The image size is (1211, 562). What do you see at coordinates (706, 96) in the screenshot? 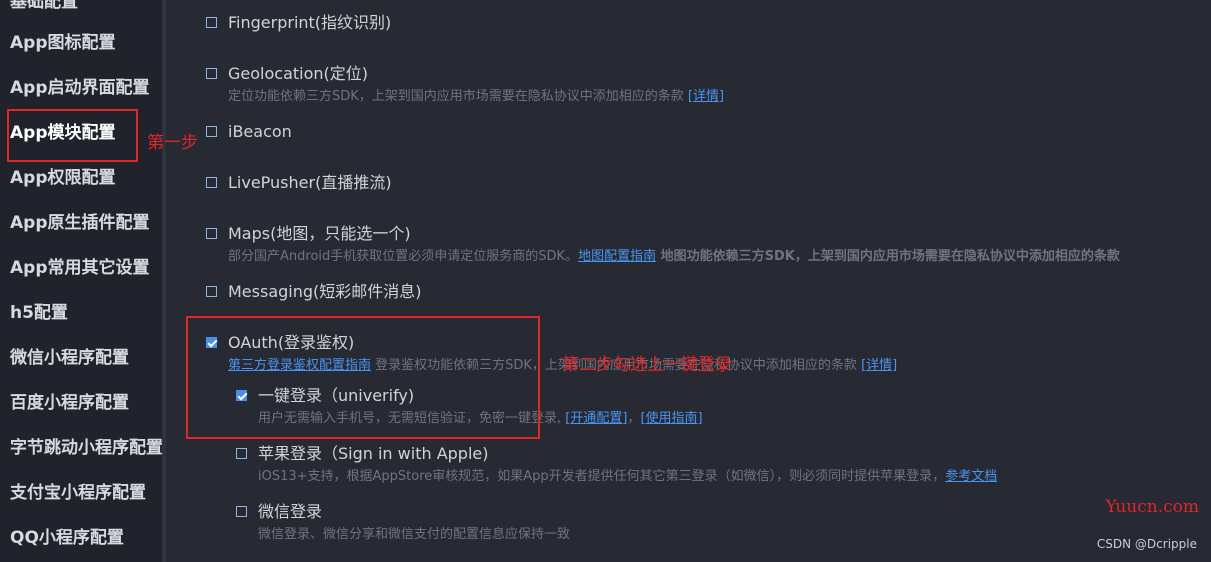
I see `geolocation-details-link: [详情]` at bounding box center [706, 96].